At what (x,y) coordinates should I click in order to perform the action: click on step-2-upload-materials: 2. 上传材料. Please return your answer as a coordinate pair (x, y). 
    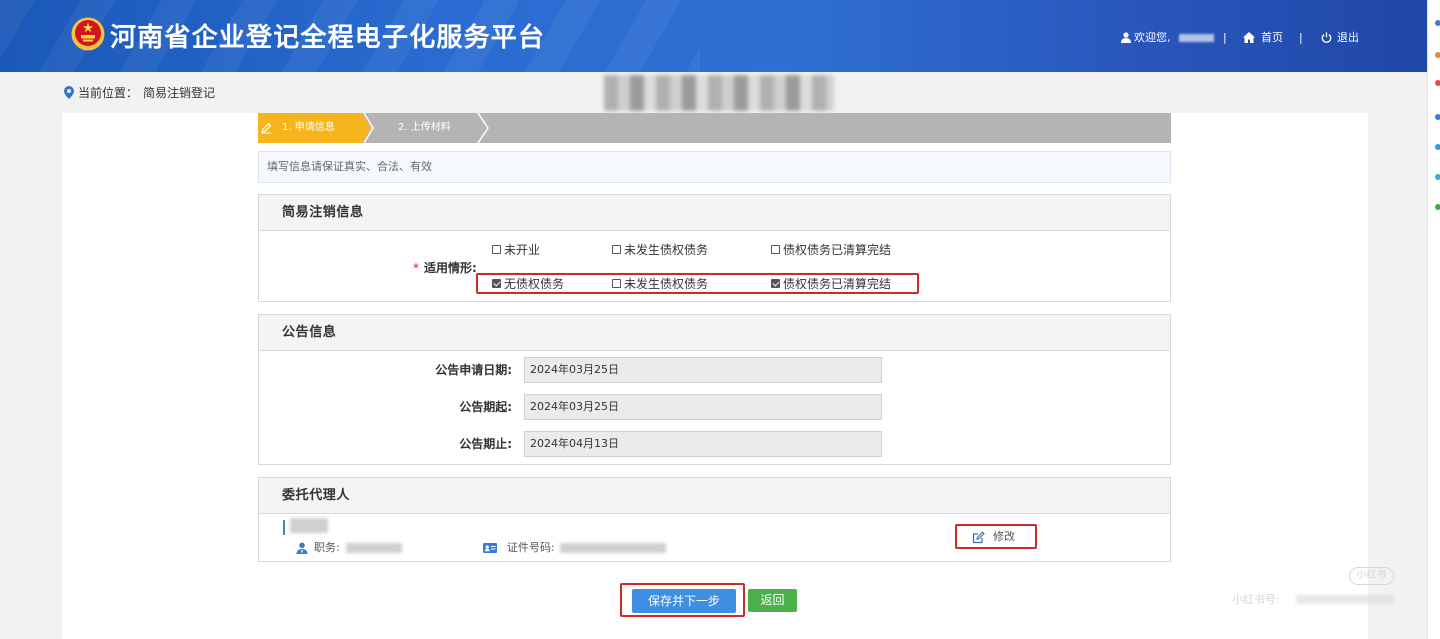
    Looking at the image, I should click on (424, 128).